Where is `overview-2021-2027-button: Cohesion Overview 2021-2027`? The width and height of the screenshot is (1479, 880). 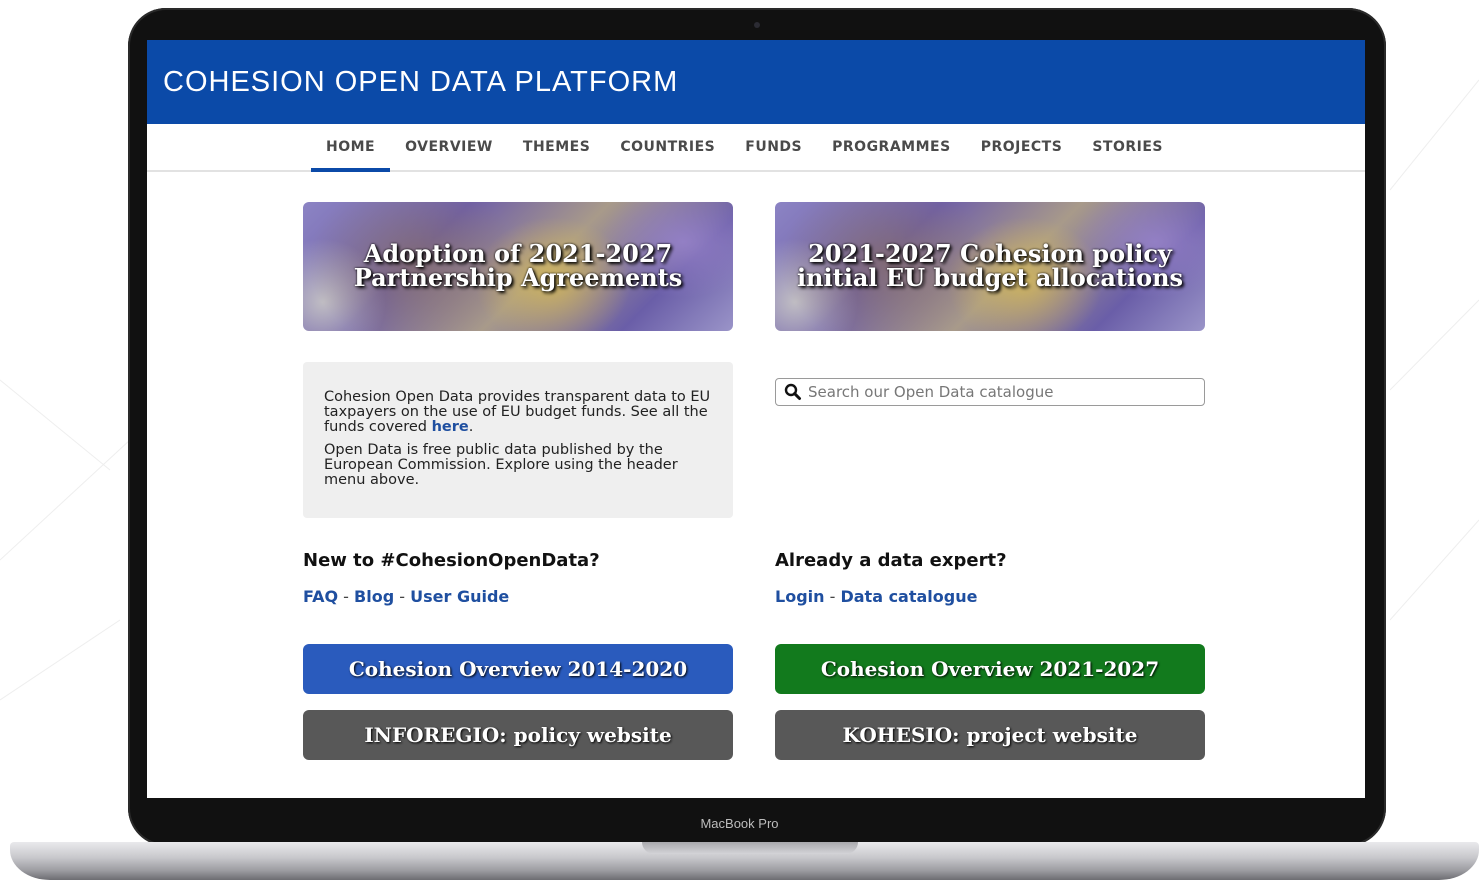 overview-2021-2027-button: Cohesion Overview 2021-2027 is located at coordinates (990, 669).